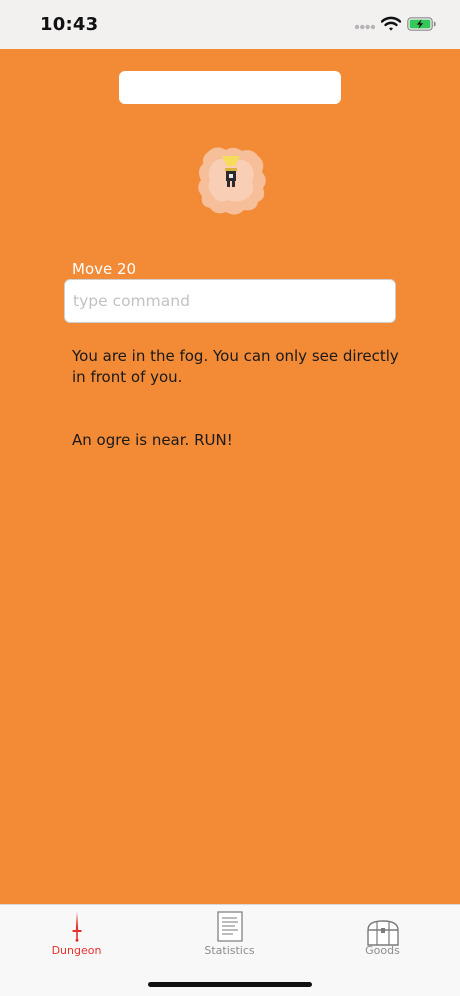  What do you see at coordinates (391, 23) in the screenshot?
I see `wifi-icon` at bounding box center [391, 23].